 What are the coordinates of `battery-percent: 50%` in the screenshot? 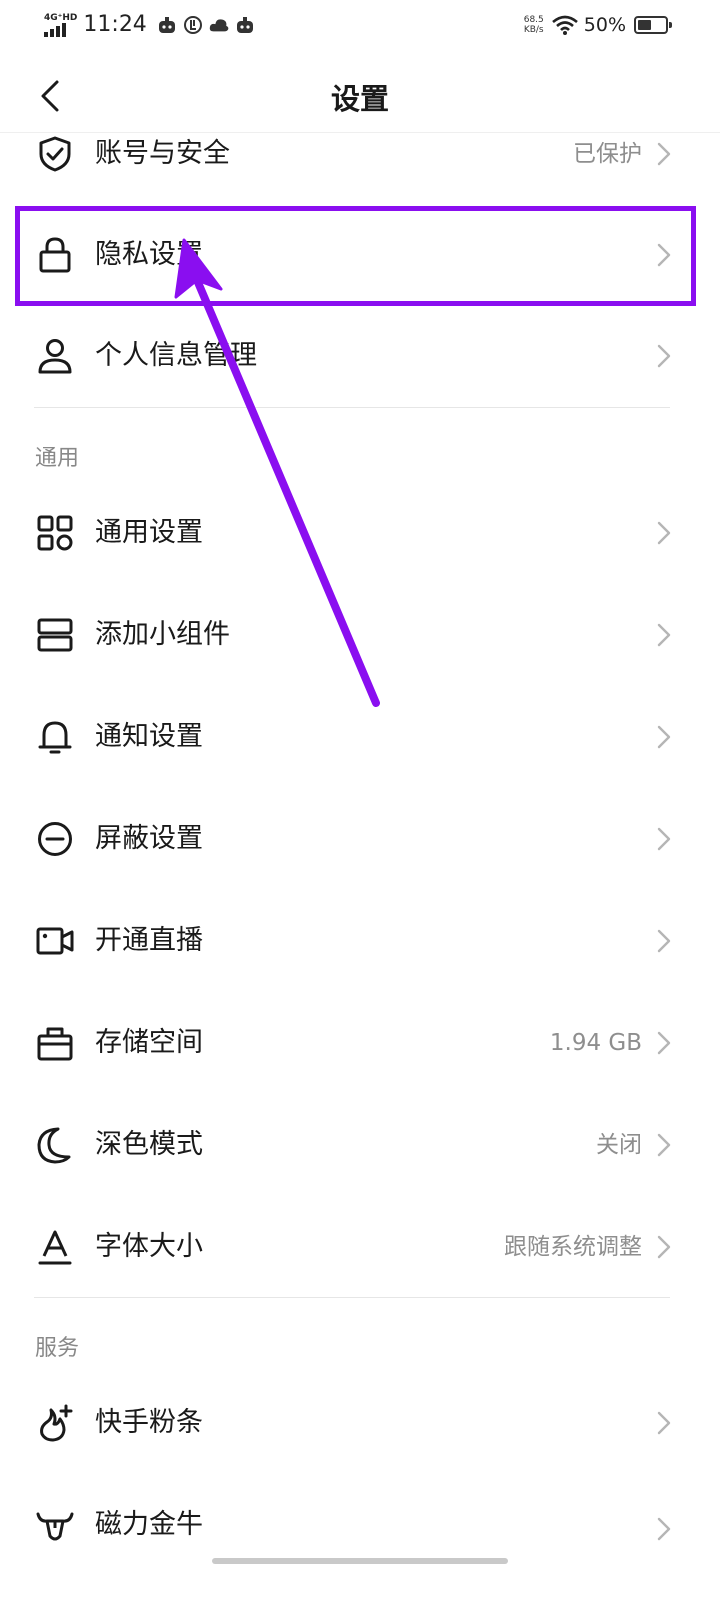 It's located at (604, 25).